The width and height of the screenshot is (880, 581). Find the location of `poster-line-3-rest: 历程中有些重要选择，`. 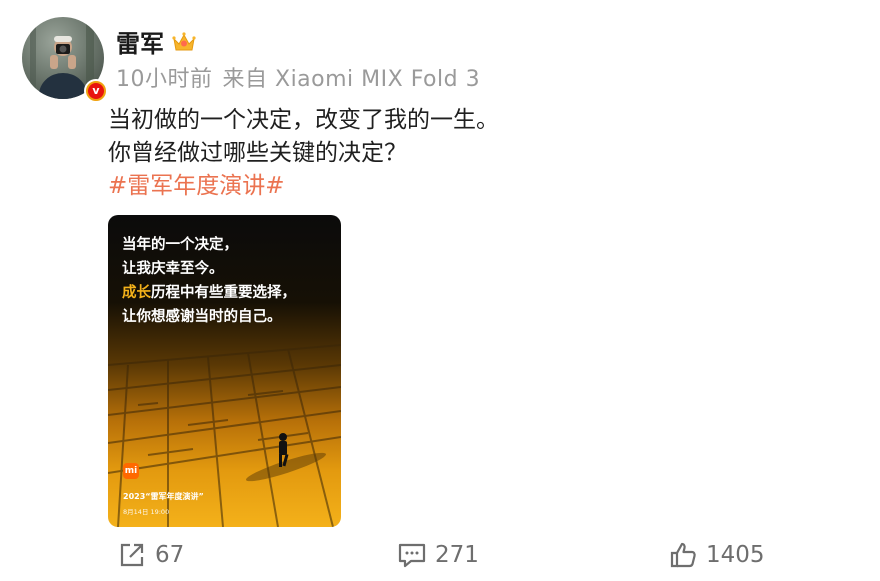

poster-line-3-rest: 历程中有些重要选择， is located at coordinates (223, 293).